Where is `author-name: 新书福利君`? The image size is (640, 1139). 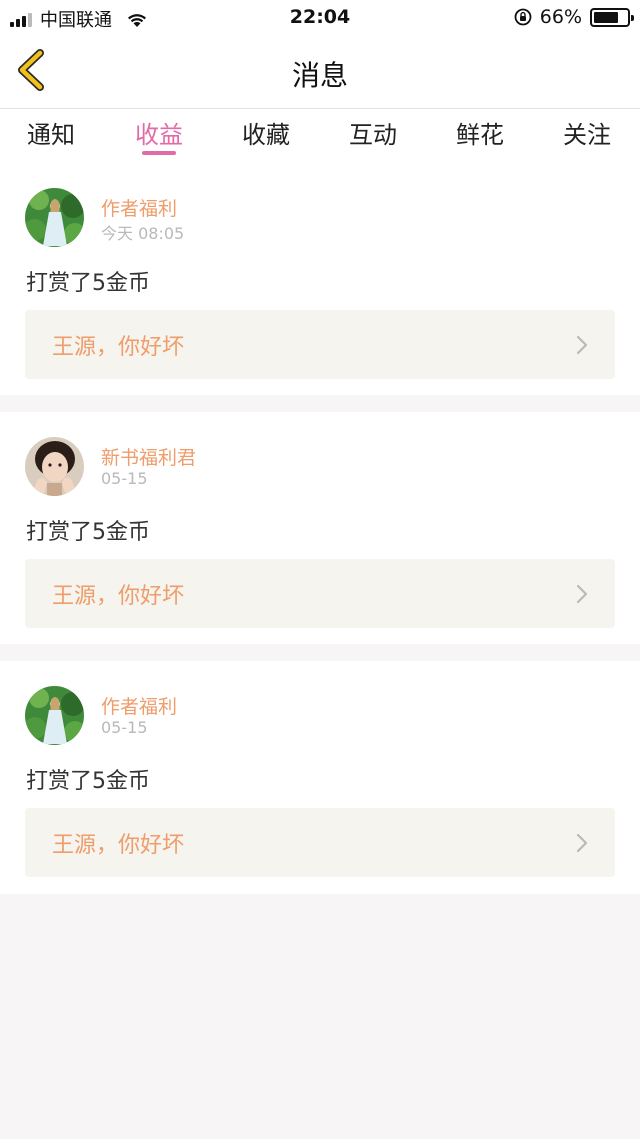
author-name: 新书福利君 is located at coordinates (148, 456).